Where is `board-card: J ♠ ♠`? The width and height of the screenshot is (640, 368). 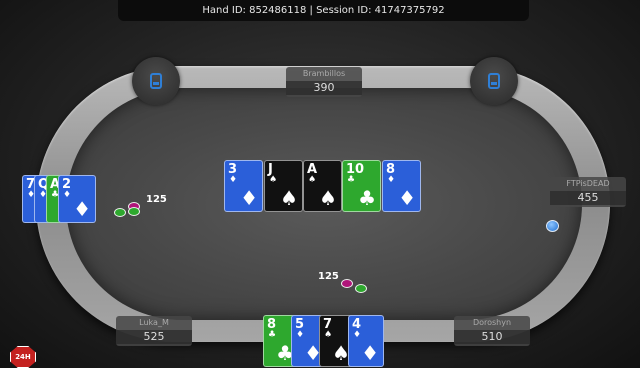 board-card: J ♠ ♠ is located at coordinates (283, 186).